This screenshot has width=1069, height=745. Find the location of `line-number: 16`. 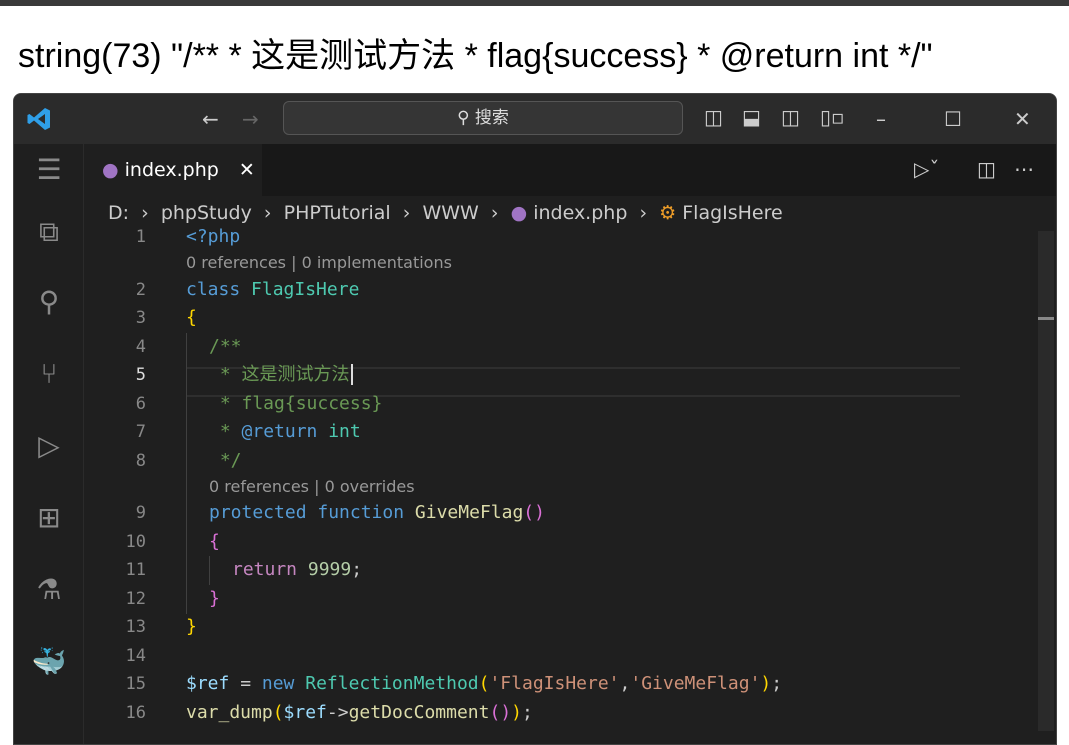

line-number: 16 is located at coordinates (135, 713).